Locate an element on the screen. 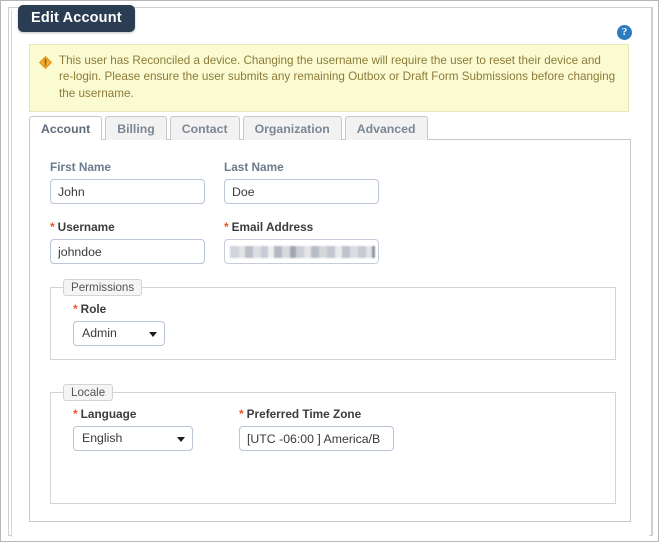 Image resolution: width=659 pixels, height=542 pixels. tab-advanced: Advanced is located at coordinates (386, 128).